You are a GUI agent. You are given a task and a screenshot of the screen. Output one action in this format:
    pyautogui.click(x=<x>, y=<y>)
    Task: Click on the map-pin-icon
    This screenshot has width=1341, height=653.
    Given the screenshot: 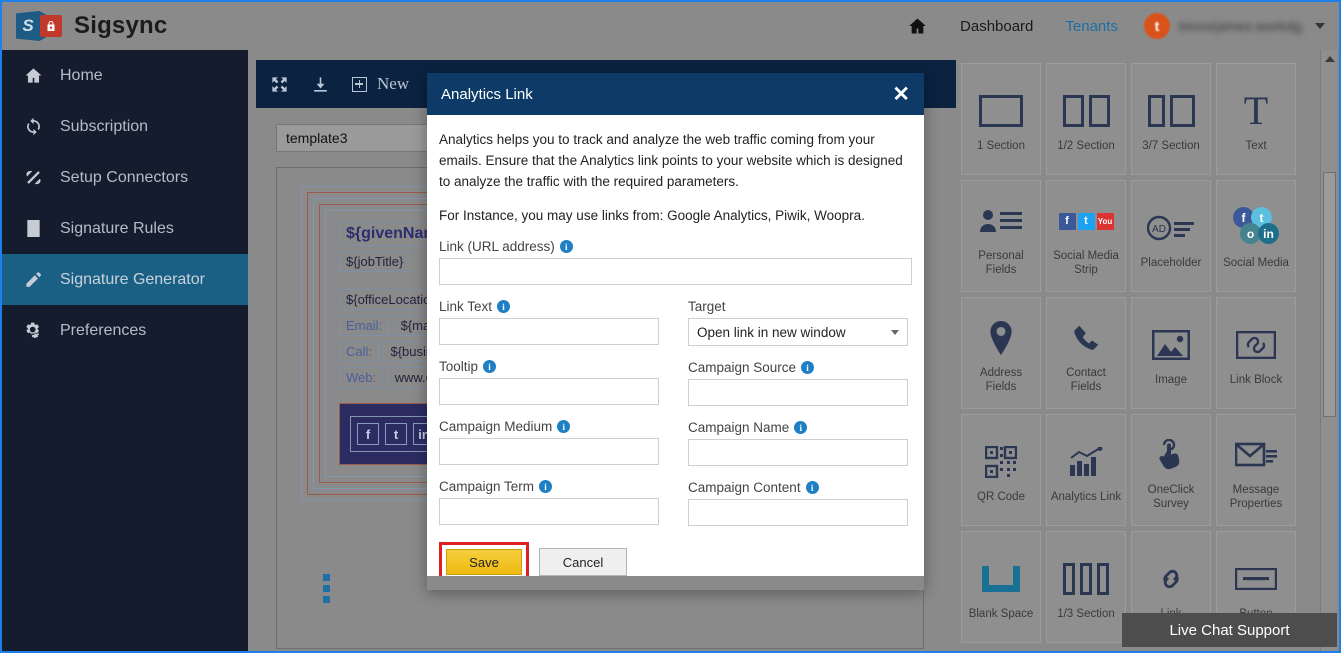 What is the action you would take?
    pyautogui.click(x=1001, y=338)
    